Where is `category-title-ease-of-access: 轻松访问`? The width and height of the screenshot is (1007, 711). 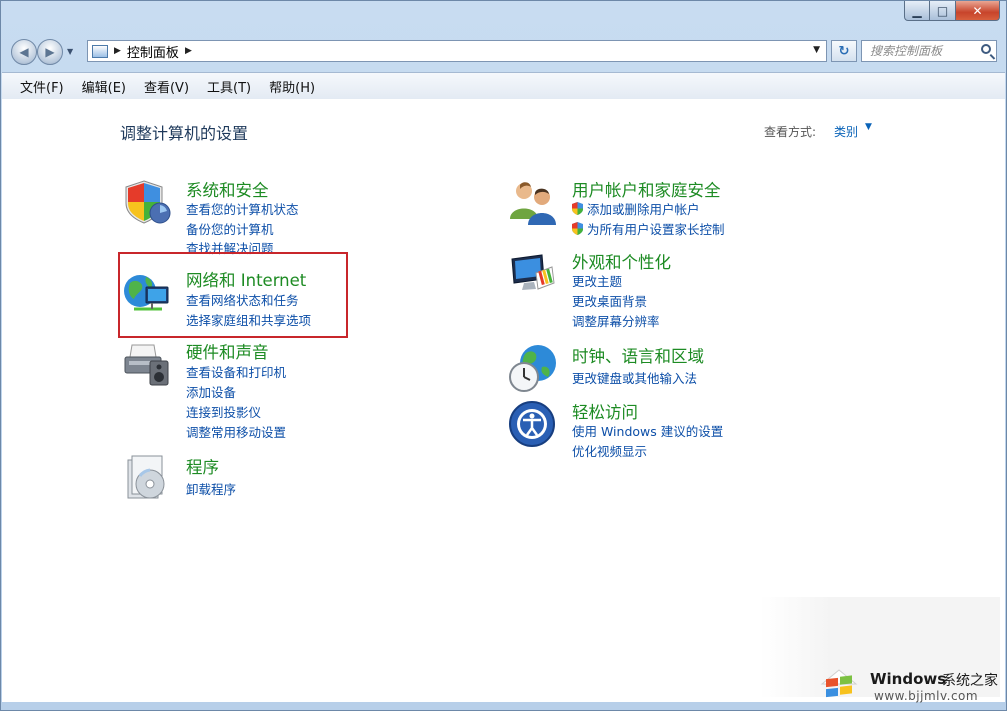
category-title-ease-of-access: 轻松访问 is located at coordinates (605, 411).